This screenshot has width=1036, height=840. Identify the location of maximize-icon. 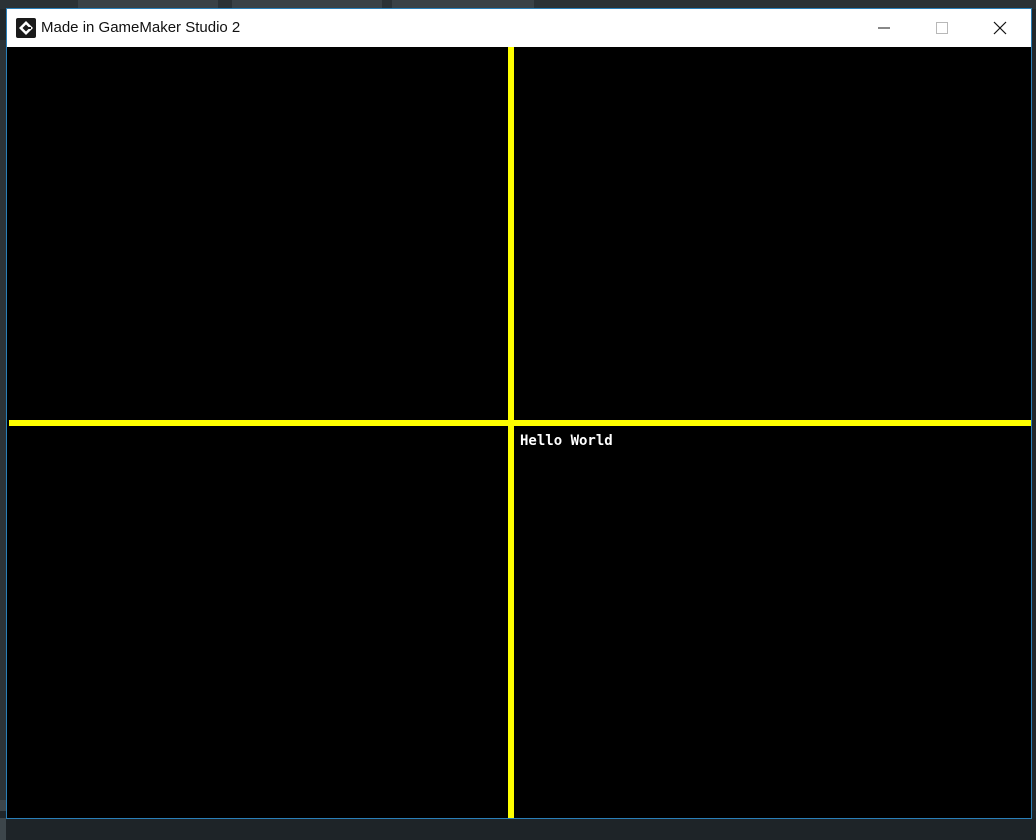
(942, 28).